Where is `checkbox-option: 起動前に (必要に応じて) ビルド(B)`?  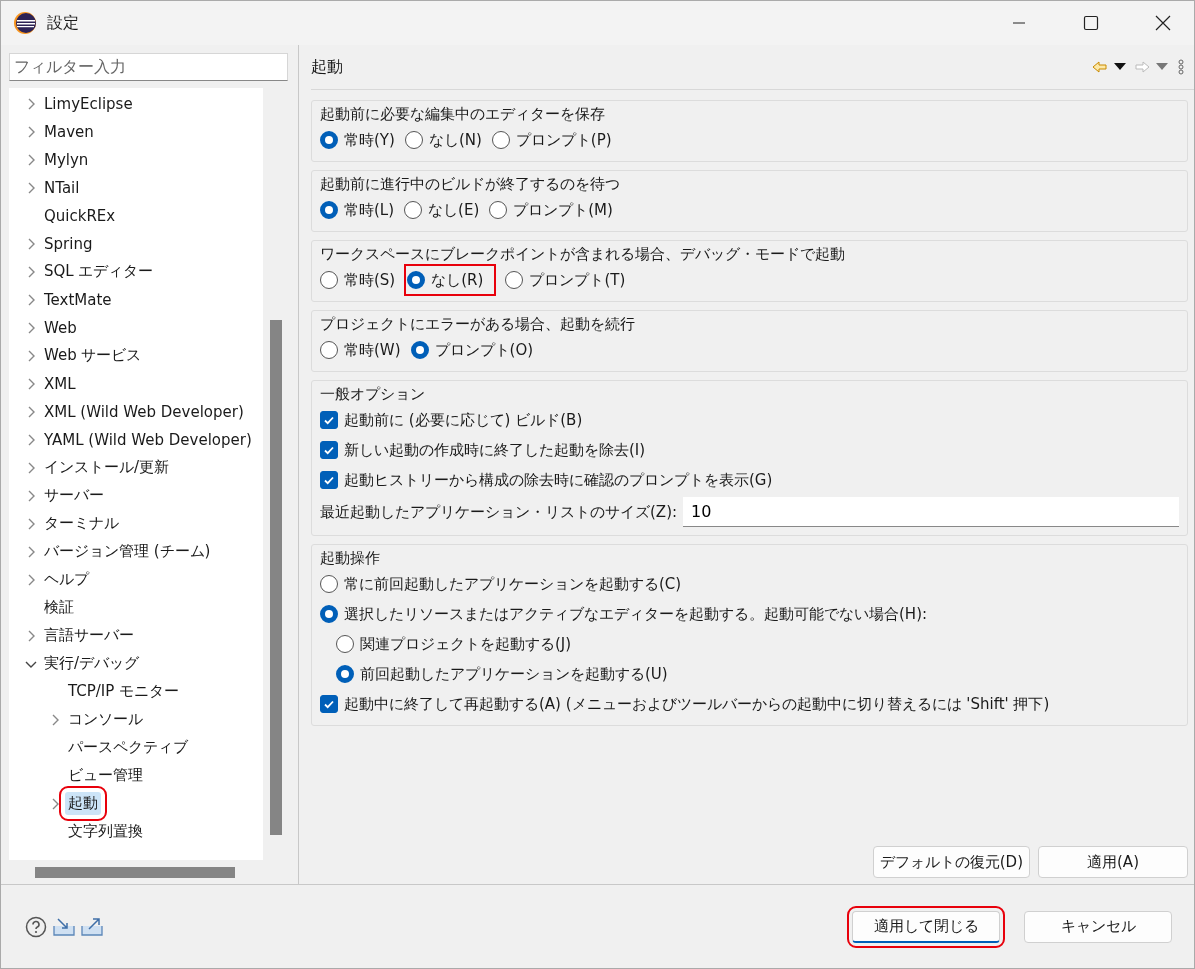
checkbox-option: 起動前に (必要に応じて) ビルド(B) is located at coordinates (749, 420).